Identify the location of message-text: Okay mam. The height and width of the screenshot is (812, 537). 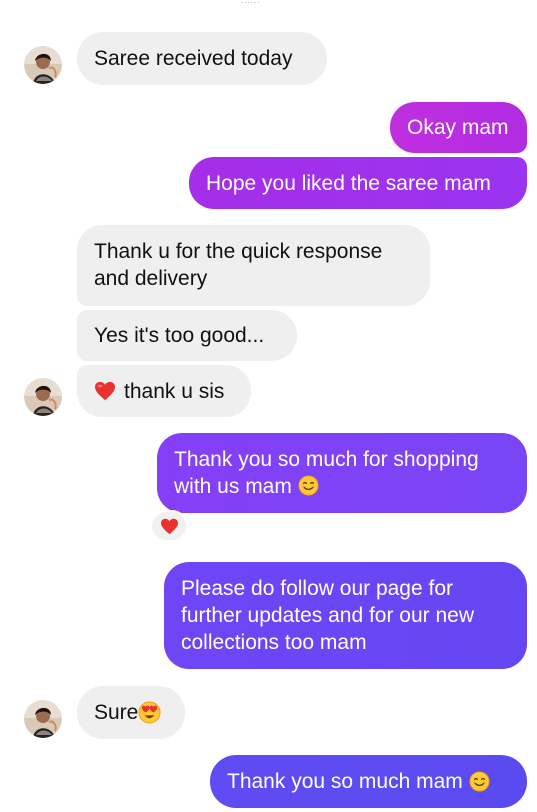
(458, 127).